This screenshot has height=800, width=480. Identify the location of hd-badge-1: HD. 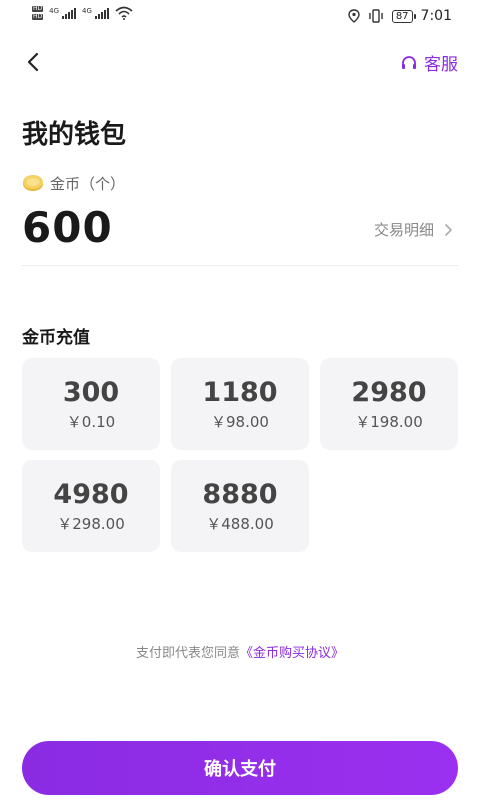
(38, 8).